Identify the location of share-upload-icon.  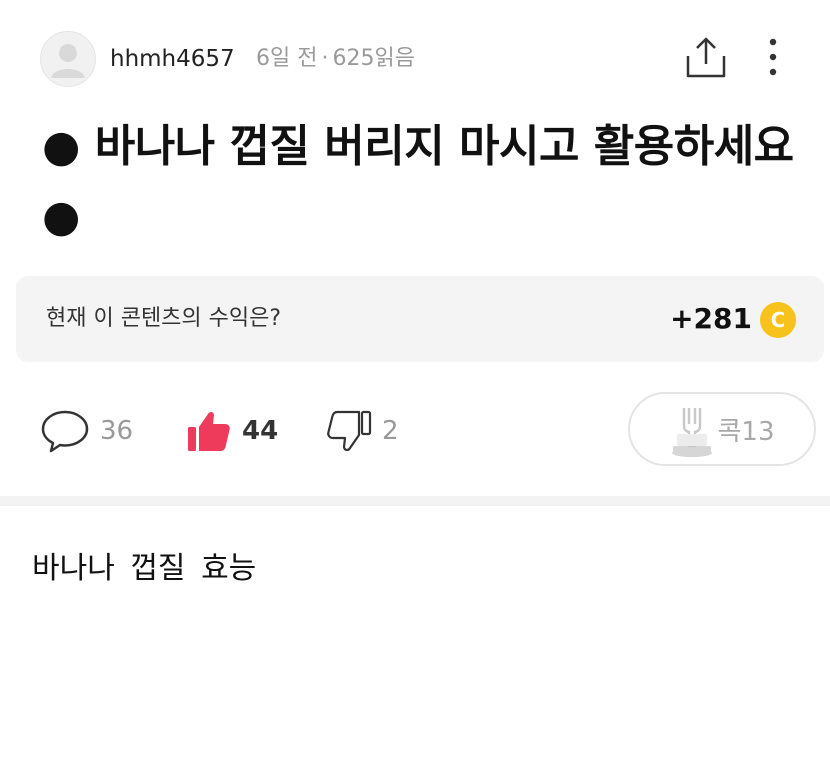
(706, 57).